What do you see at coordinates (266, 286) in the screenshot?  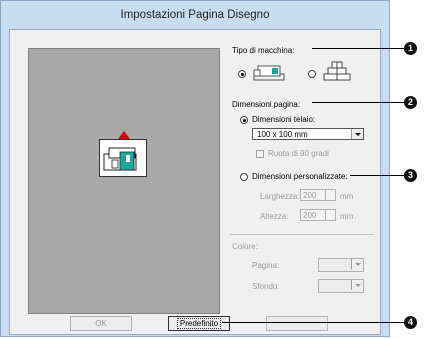 I see `background-color-label: Sfondo:` at bounding box center [266, 286].